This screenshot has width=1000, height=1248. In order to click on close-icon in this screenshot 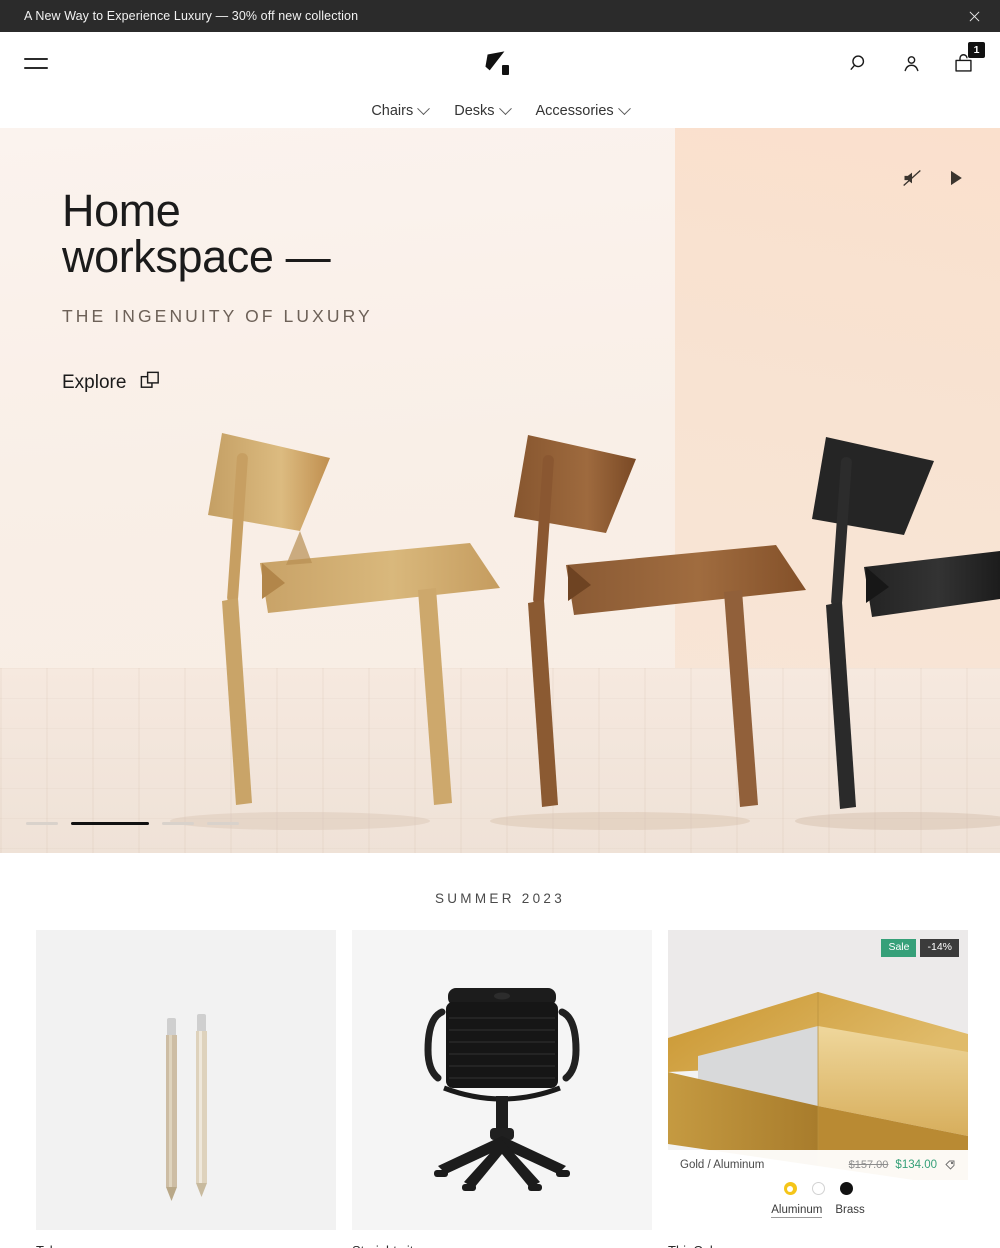, I will do `click(974, 16)`.